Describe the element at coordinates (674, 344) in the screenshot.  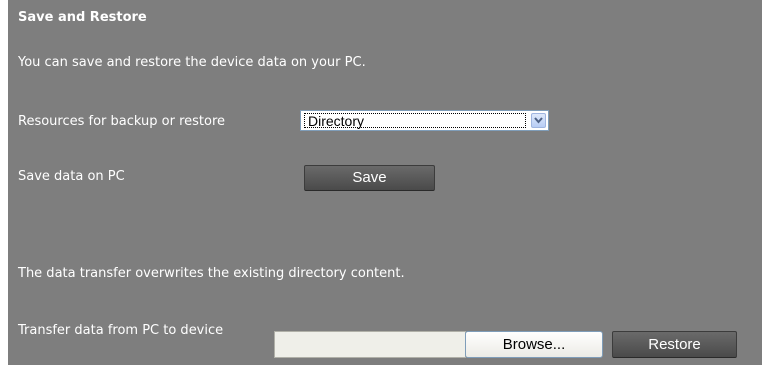
I see `restore-button: Restore` at that location.